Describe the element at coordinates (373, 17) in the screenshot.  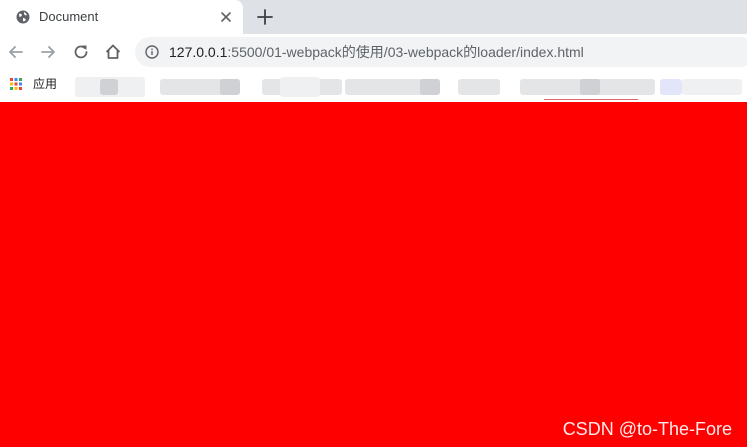
I see `tab-strip: Document` at that location.